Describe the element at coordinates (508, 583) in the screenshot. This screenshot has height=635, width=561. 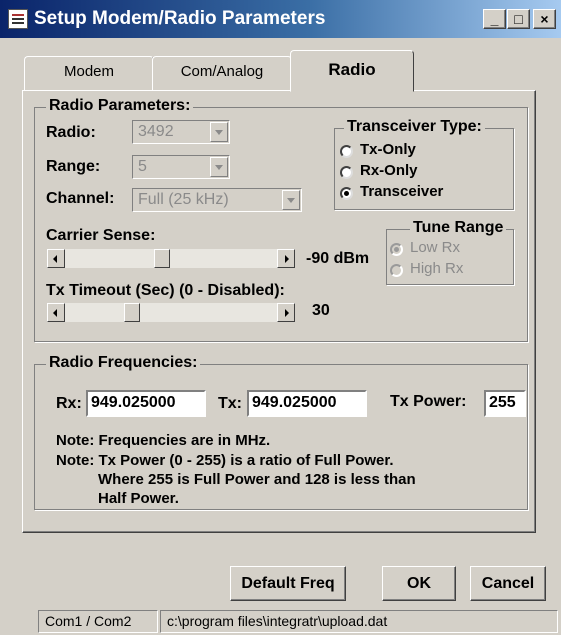
I see `cancel-button: Cancel` at that location.